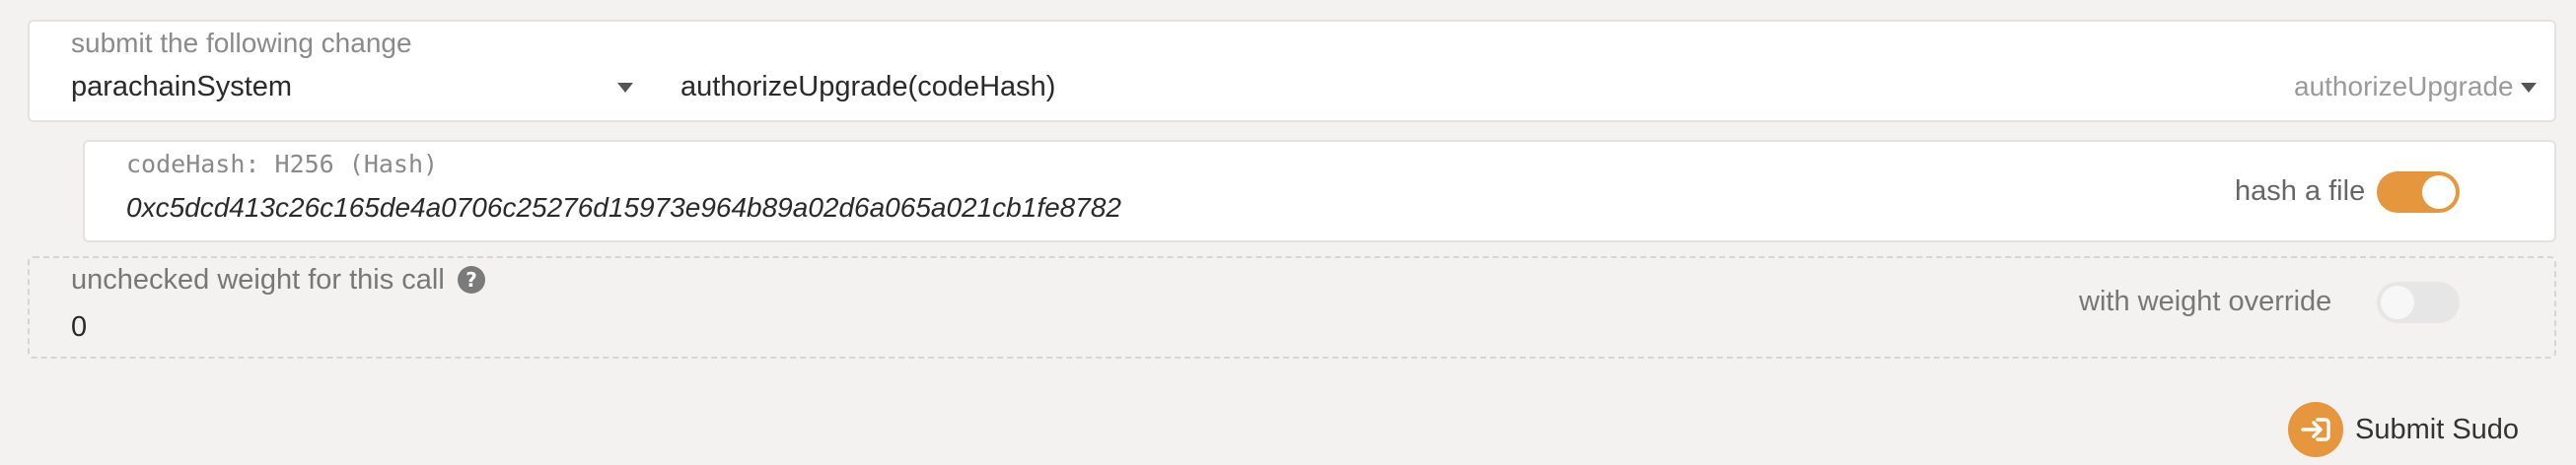 The height and width of the screenshot is (465, 2576). I want to click on submit-sudo-button: Submit Sudo, so click(2411, 430).